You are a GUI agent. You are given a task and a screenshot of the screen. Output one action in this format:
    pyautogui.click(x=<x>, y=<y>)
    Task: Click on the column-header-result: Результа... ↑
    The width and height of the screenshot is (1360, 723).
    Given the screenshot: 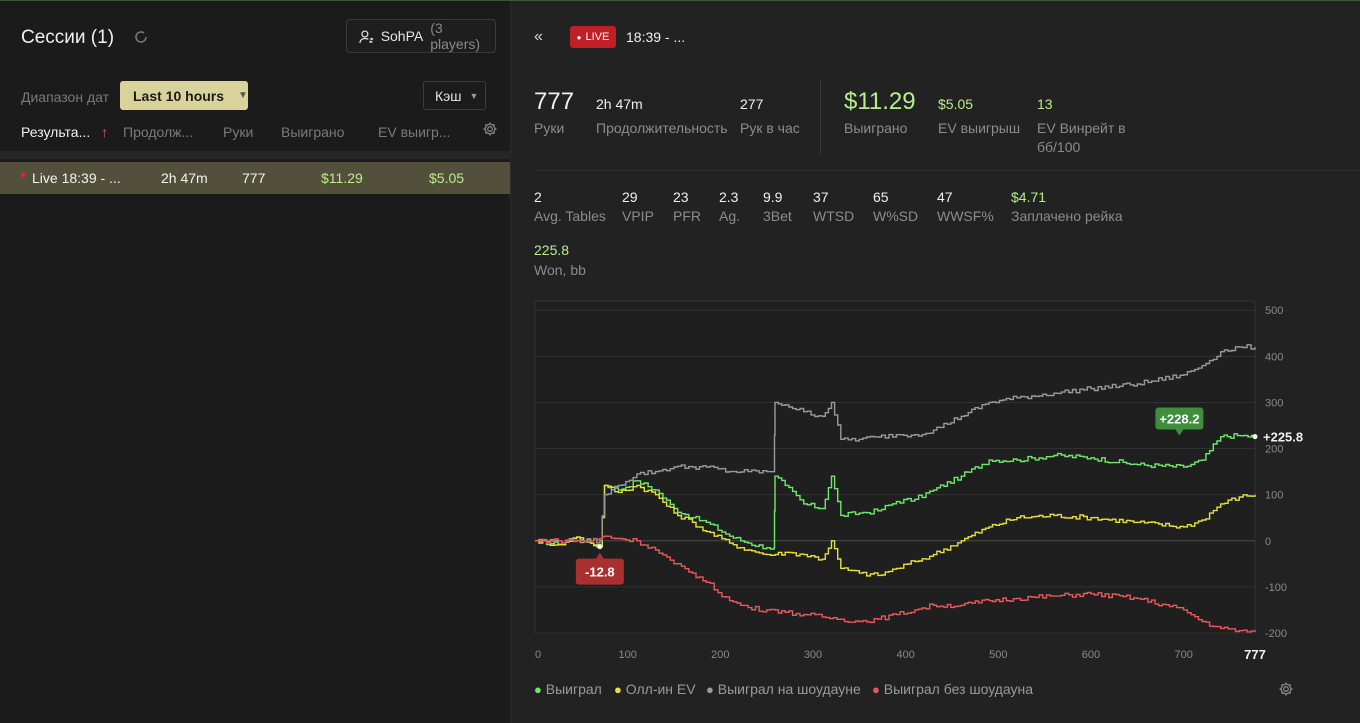 What is the action you would take?
    pyautogui.click(x=64, y=132)
    